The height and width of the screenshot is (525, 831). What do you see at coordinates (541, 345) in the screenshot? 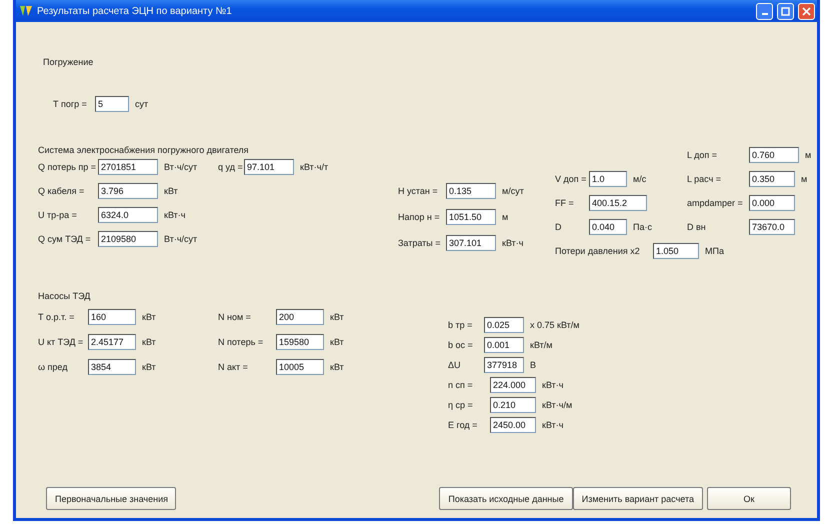
I see `unit-label: кВт/м` at bounding box center [541, 345].